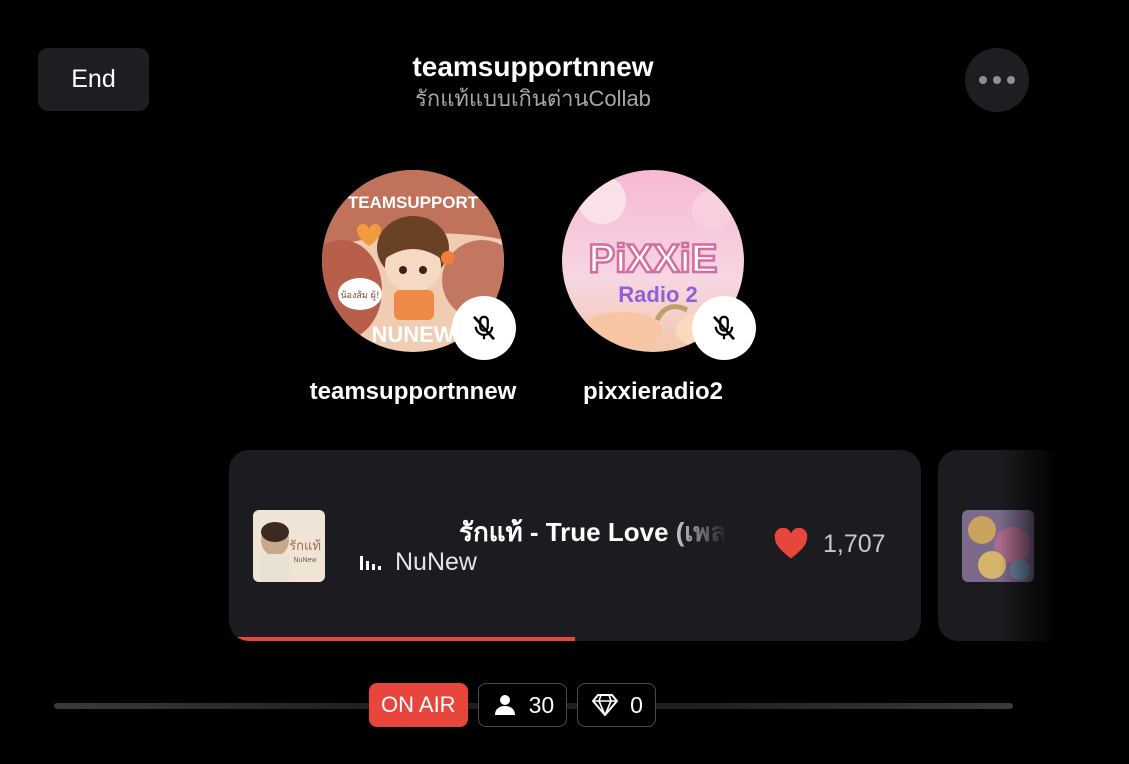 Image resolution: width=1129 pixels, height=764 pixels. I want to click on like-button: 1,707, so click(829, 544).